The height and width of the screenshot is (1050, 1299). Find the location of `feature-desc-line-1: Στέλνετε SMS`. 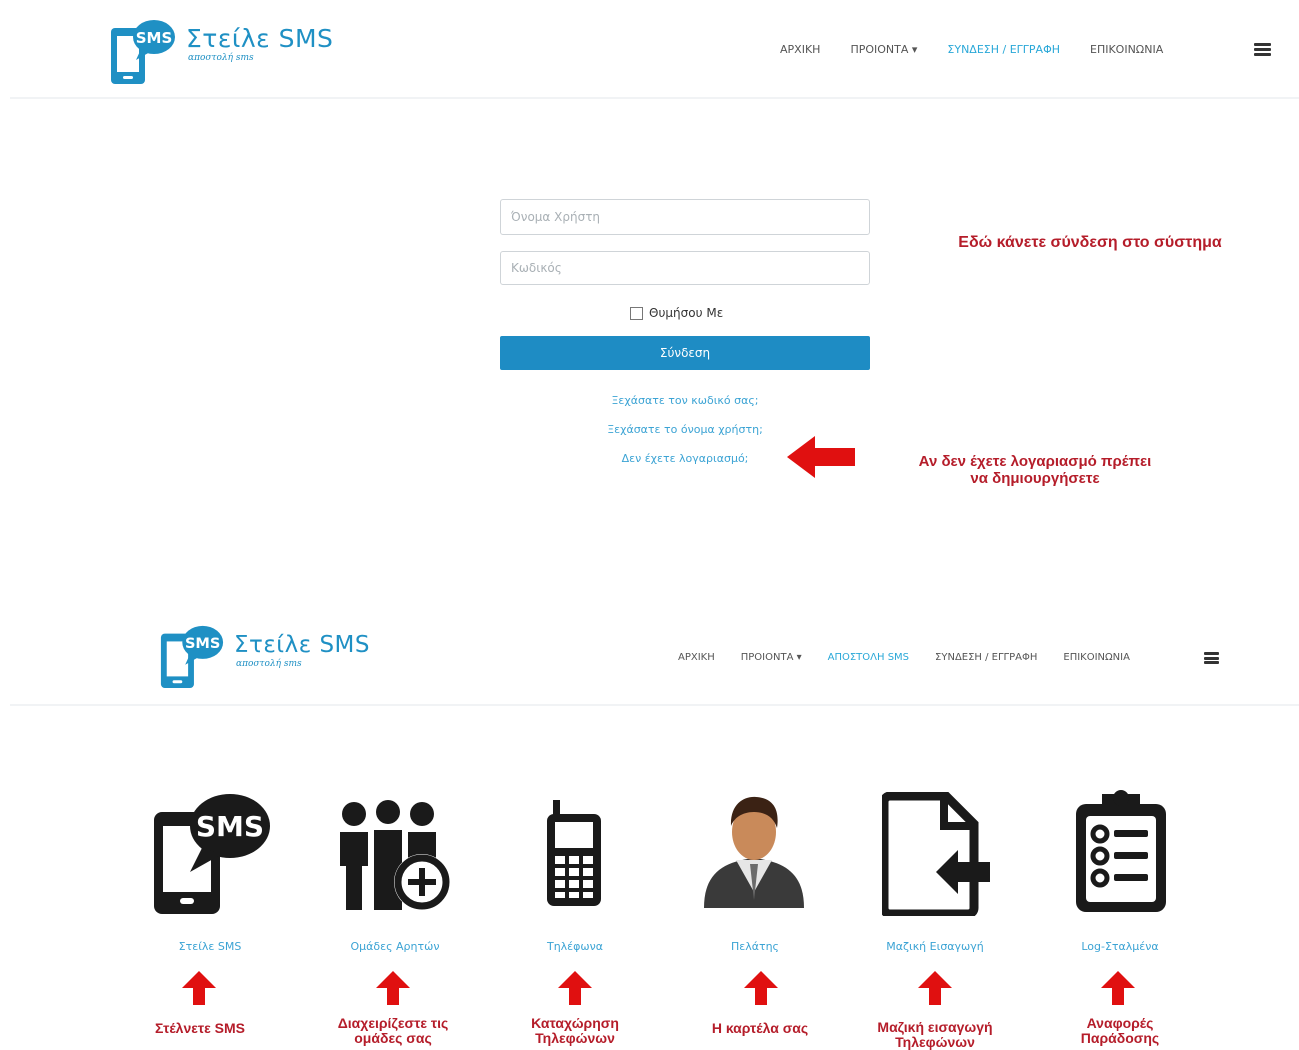

feature-desc-line-1: Στέλνετε SMS is located at coordinates (200, 1028).